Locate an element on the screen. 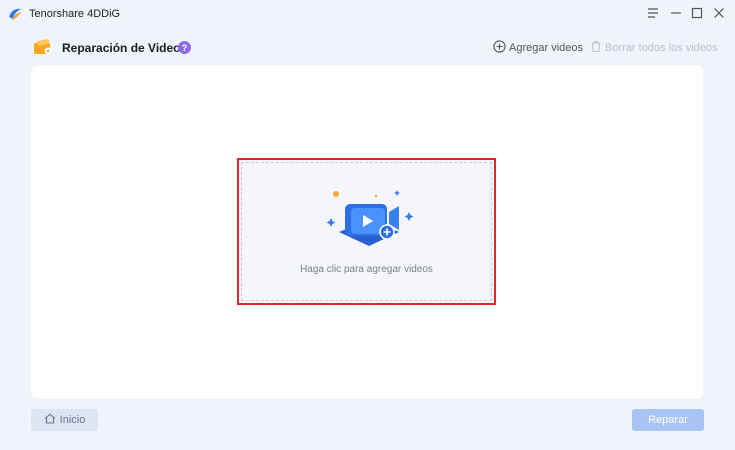 The width and height of the screenshot is (735, 450). repair-button: Reparar is located at coordinates (668, 420).